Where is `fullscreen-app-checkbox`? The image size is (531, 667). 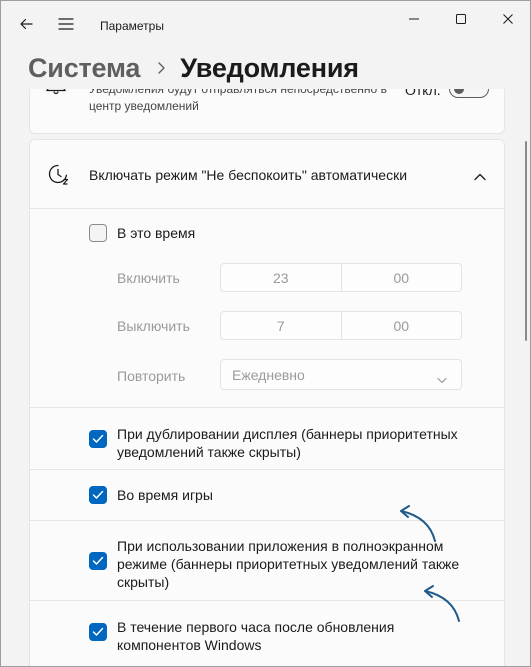
fullscreen-app-checkbox is located at coordinates (98, 561).